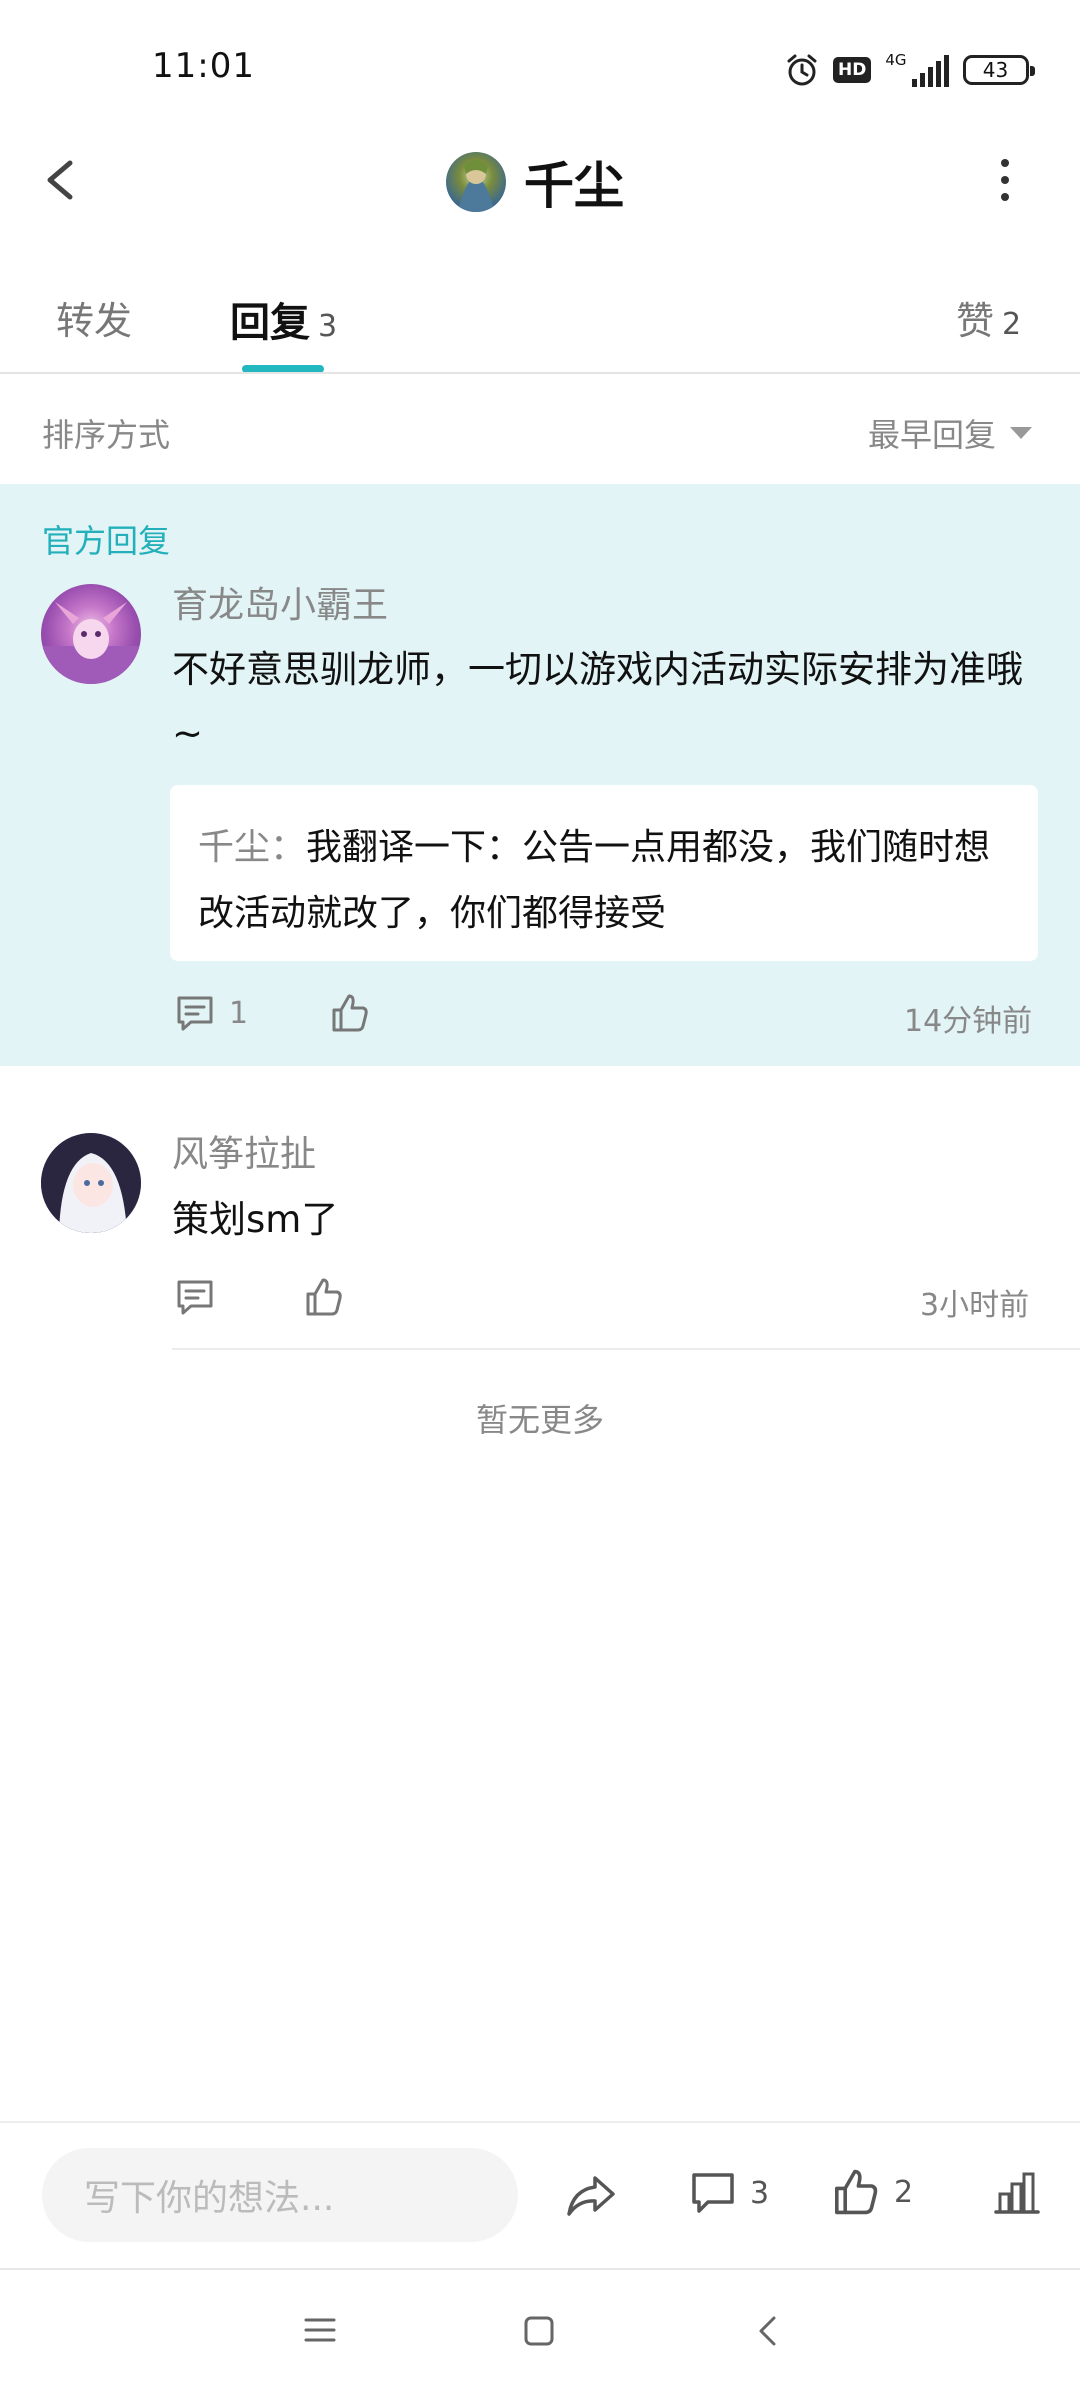 This screenshot has width=1080, height=2400. What do you see at coordinates (597, 701) in the screenshot?
I see `reply-text: 不好意思驯龙师，一切以游戏内活动实际安排为准哦~` at bounding box center [597, 701].